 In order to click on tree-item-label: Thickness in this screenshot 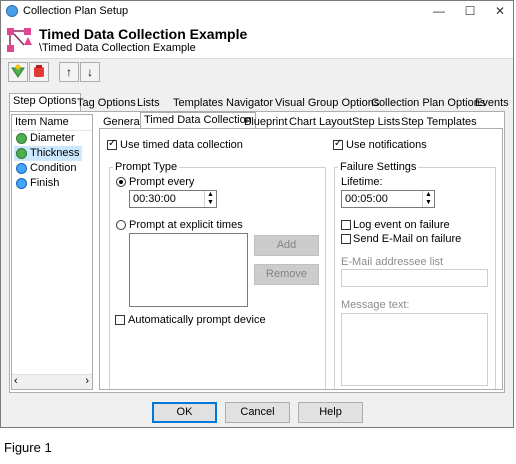, I will do `click(55, 153)`.